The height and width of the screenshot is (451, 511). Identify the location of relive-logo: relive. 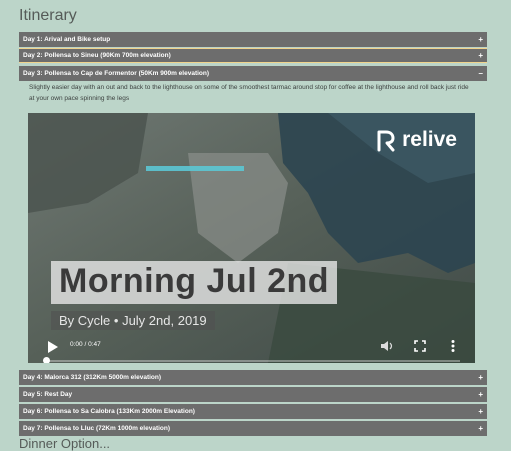
(416, 140).